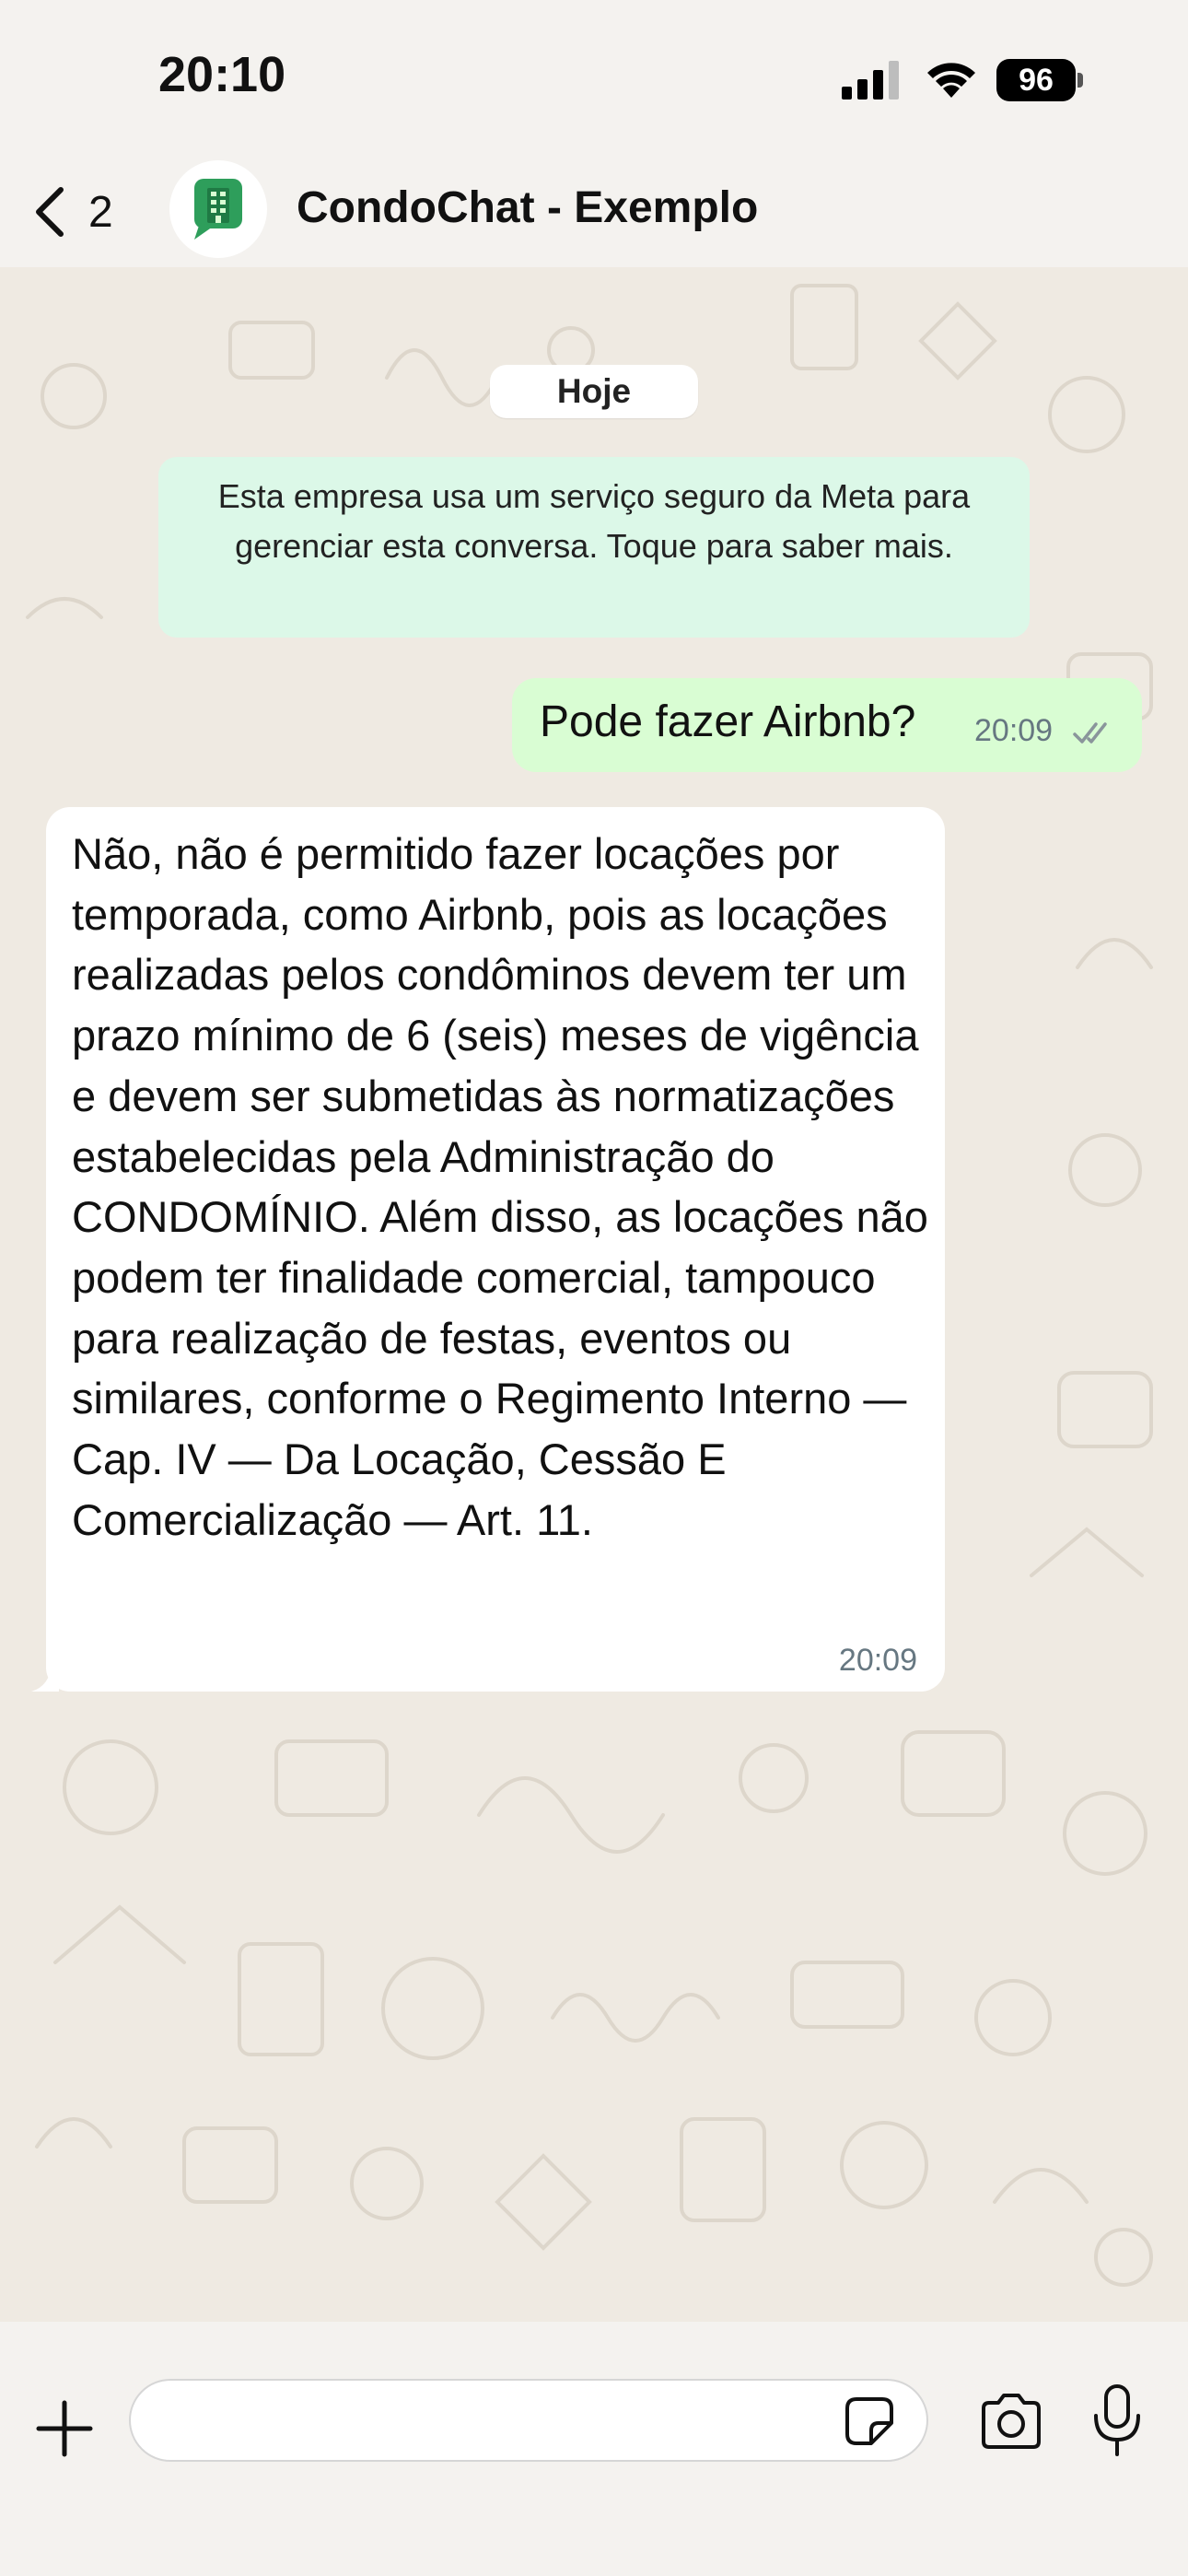 The image size is (1188, 2576). Describe the element at coordinates (1011, 2421) in the screenshot. I see `camera-icon` at that location.